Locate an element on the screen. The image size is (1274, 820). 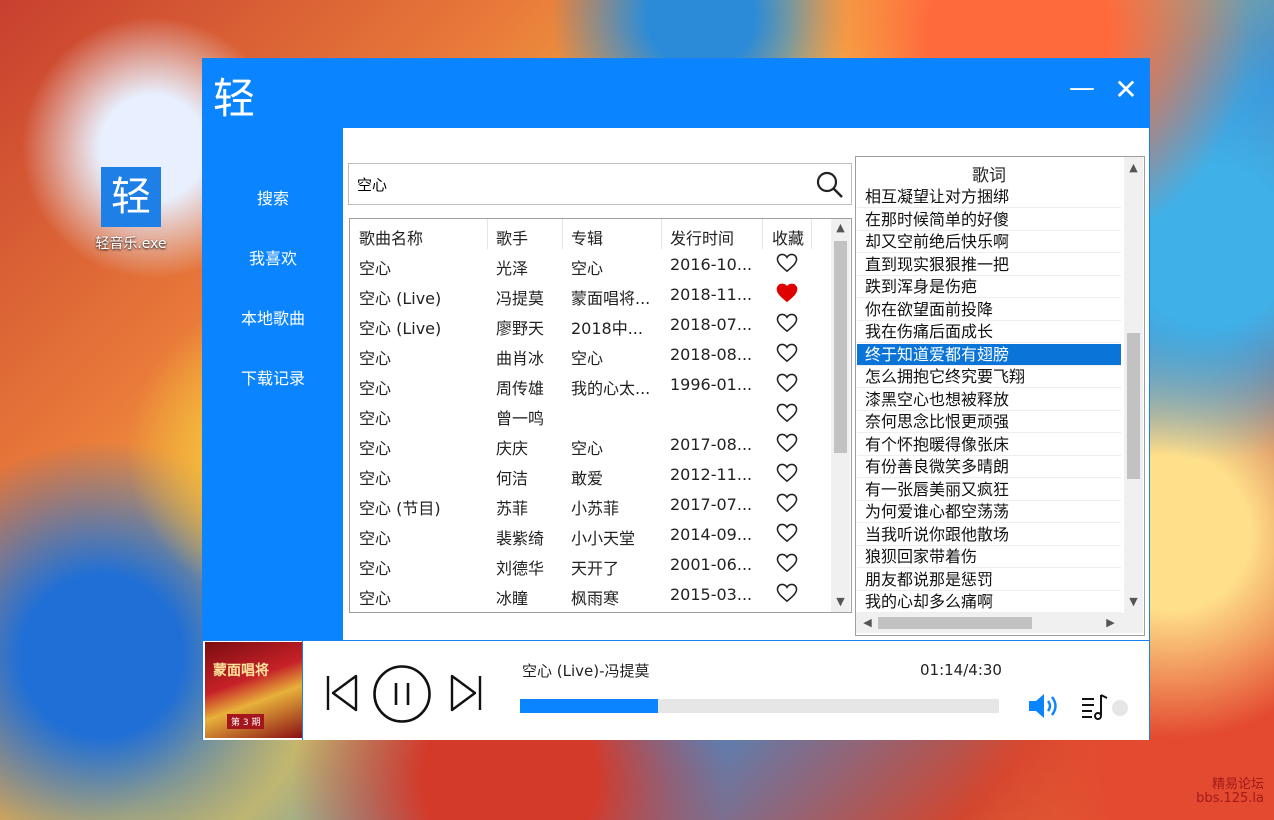
lyric-line: 奈何思念比恨更顽强 is located at coordinates (989, 422).